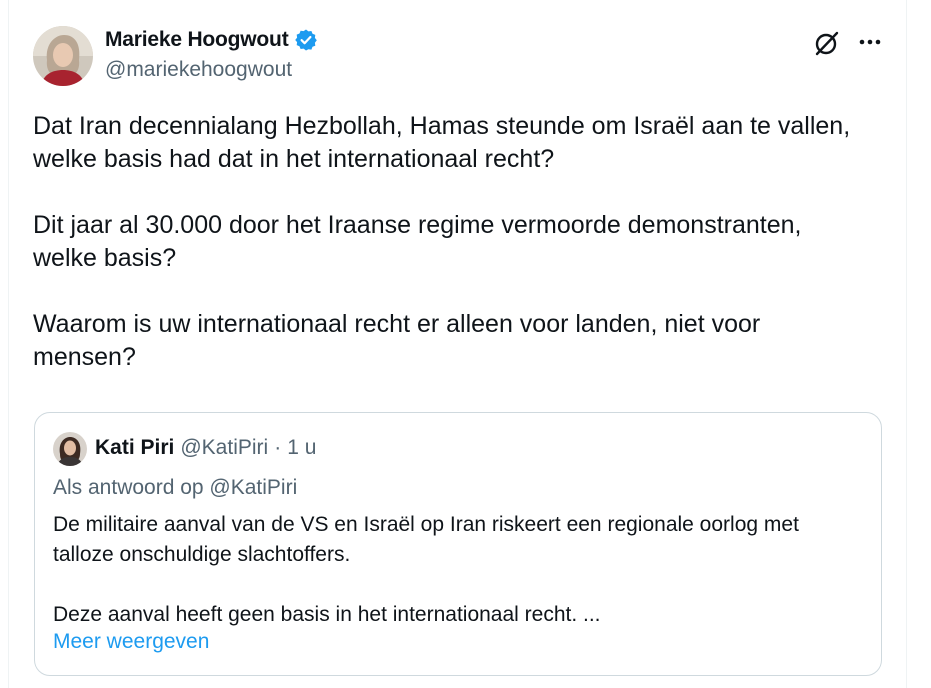 This screenshot has width=931, height=688. What do you see at coordinates (198, 70) in the screenshot?
I see `author-handle: @mariekehoogwout` at bounding box center [198, 70].